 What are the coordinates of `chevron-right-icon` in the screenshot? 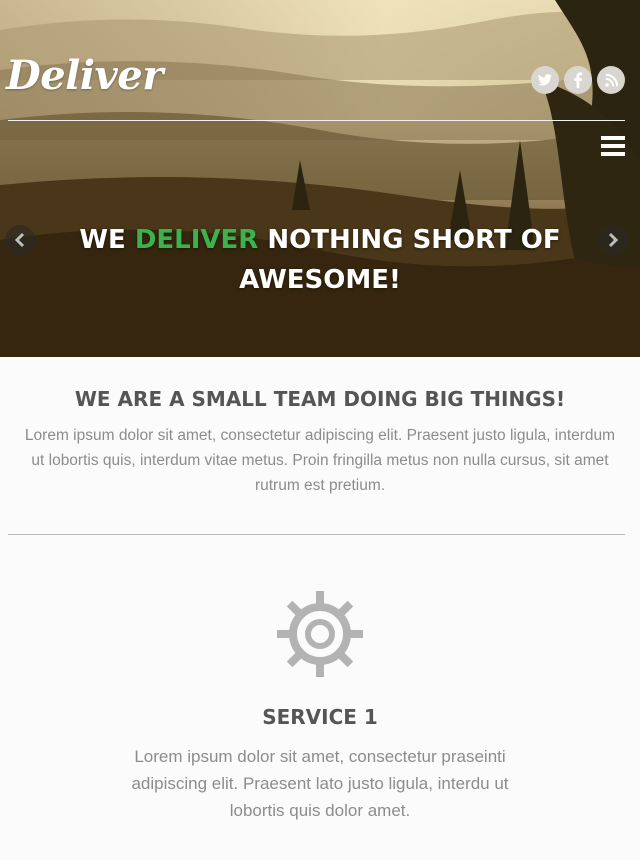 It's located at (613, 240).